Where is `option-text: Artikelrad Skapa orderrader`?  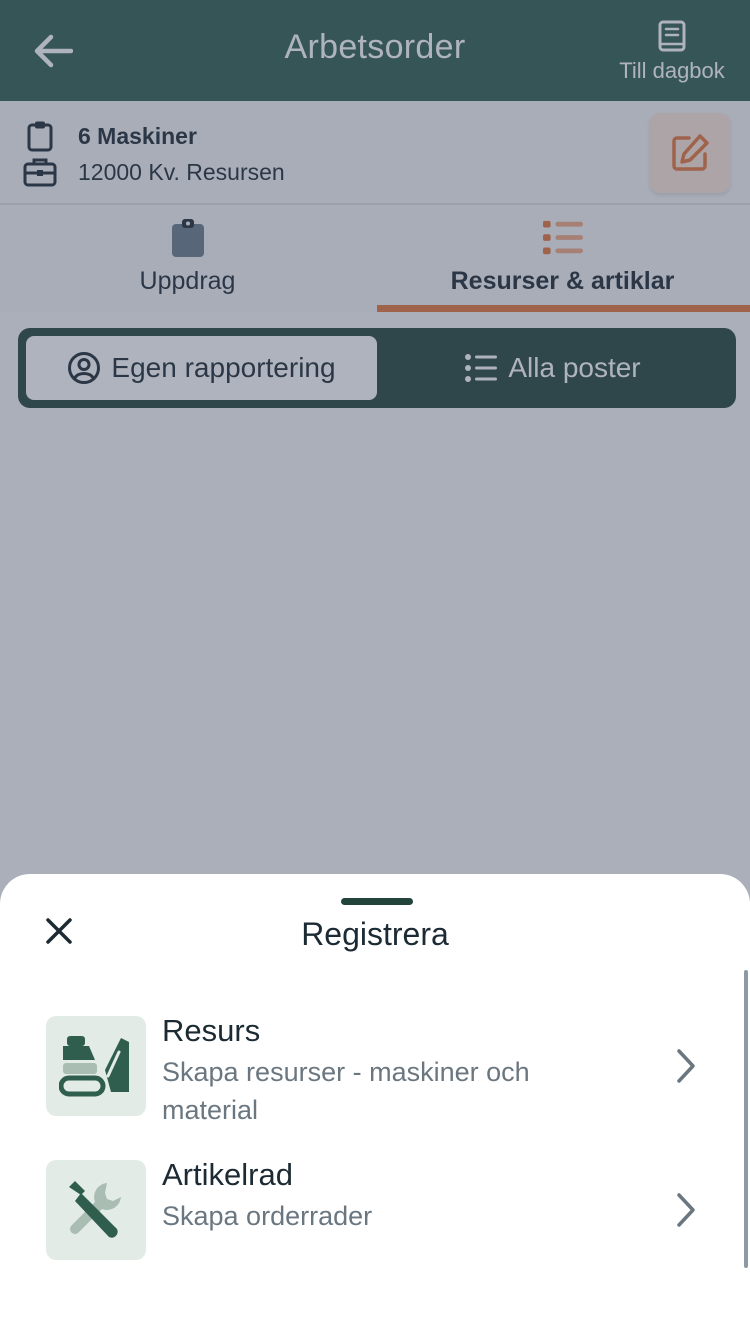
option-text: Artikelrad Skapa orderrader is located at coordinates (392, 1213).